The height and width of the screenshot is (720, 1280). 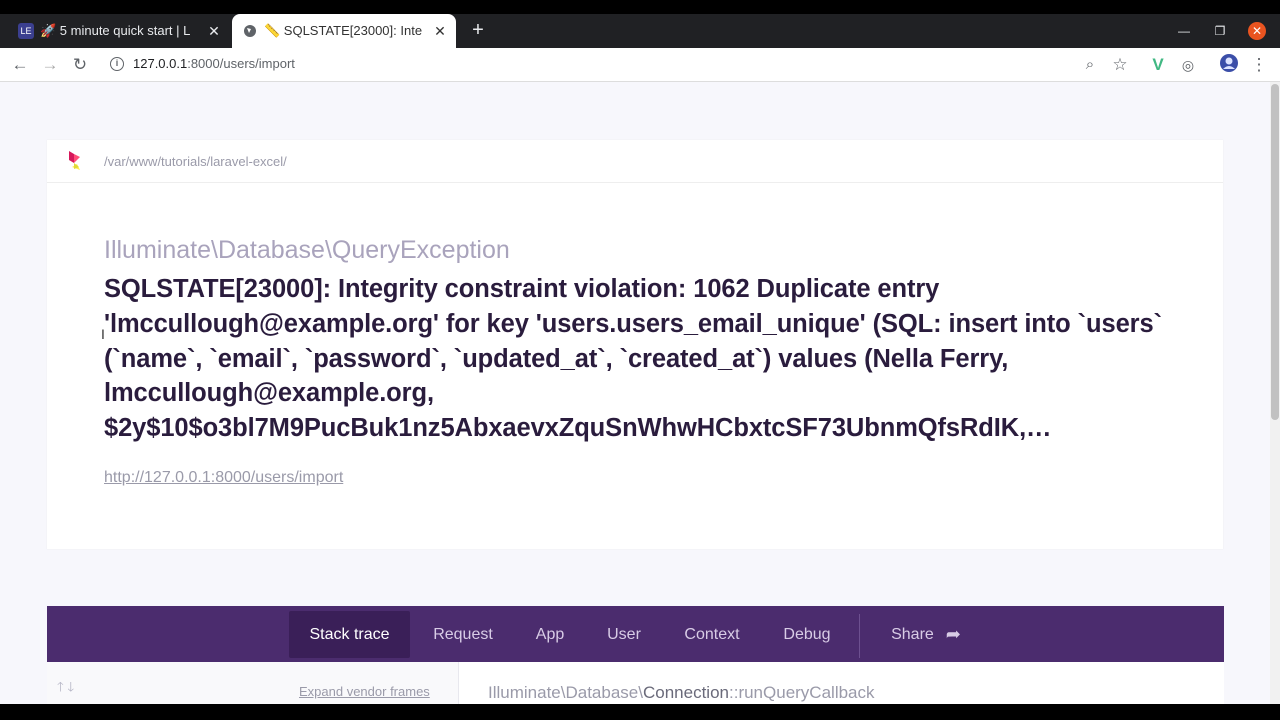 What do you see at coordinates (50, 65) in the screenshot?
I see `forward-arrow-icon: →` at bounding box center [50, 65].